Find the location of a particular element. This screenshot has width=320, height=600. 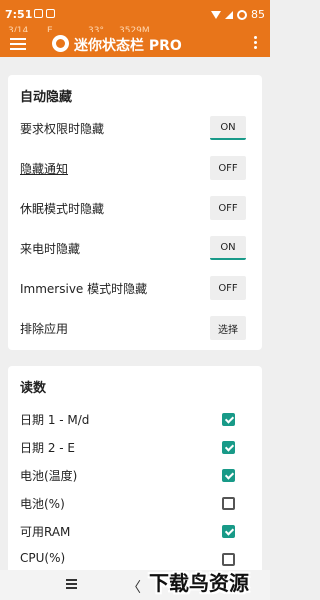

recent-apps-icon is located at coordinates (71, 584).